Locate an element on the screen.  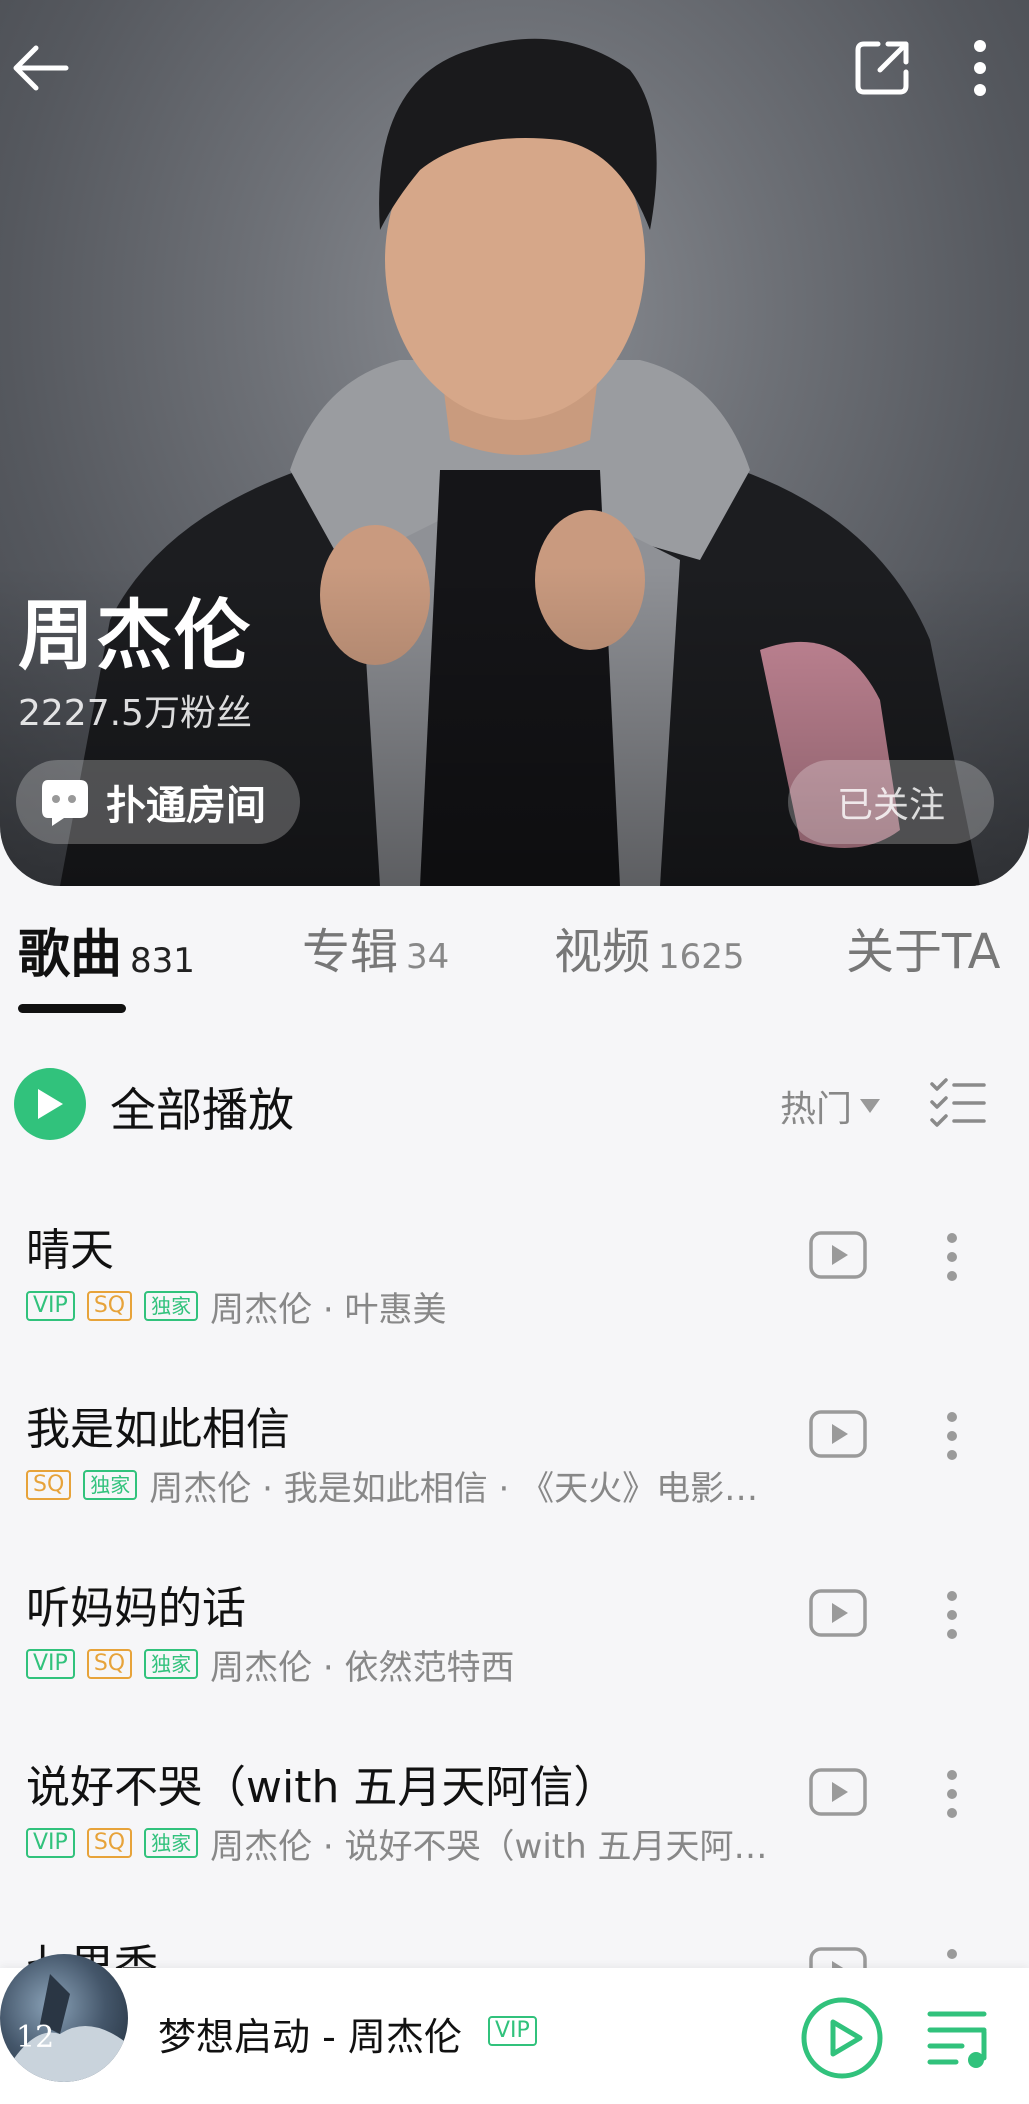
mini-play-button is located at coordinates (842, 2038).